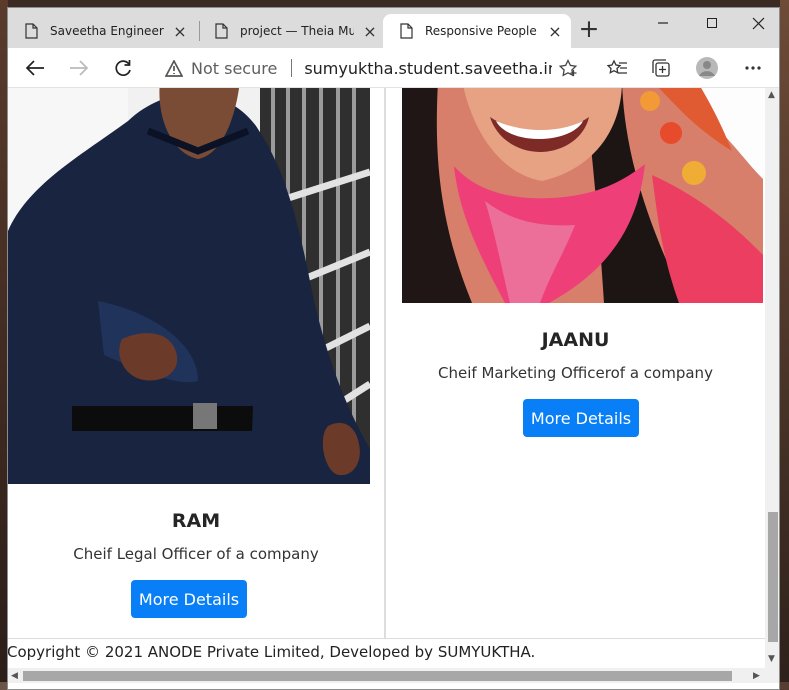 The width and height of the screenshot is (789, 690). Describe the element at coordinates (771, 659) in the screenshot. I see `scroll-down-icon: ▼` at that location.